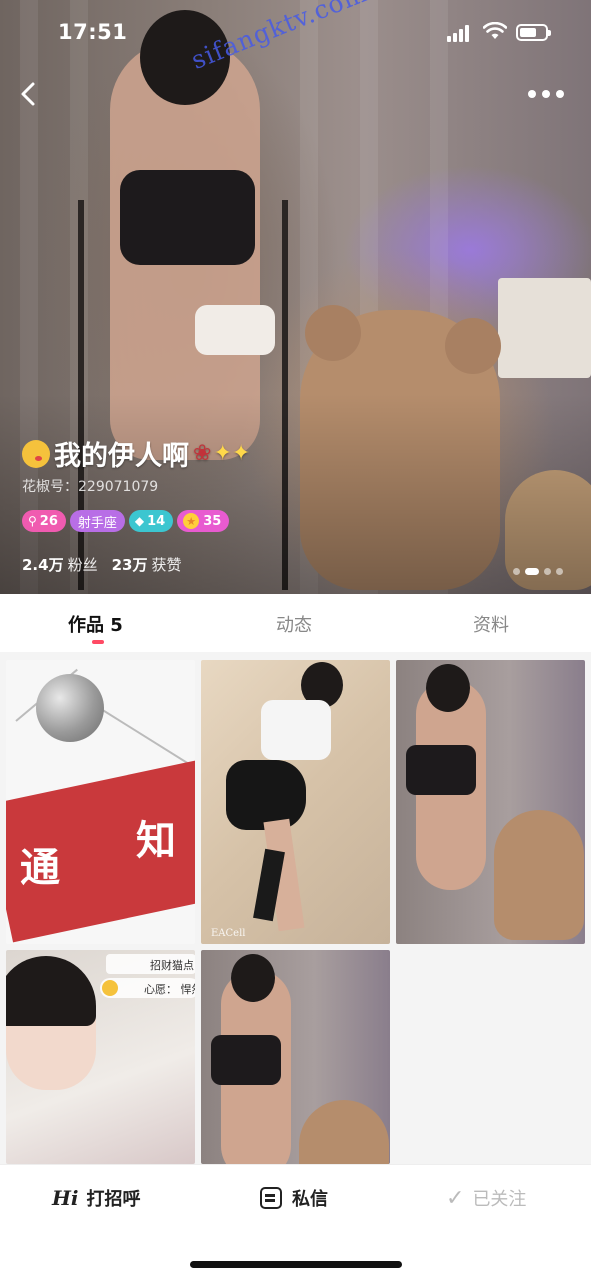  I want to click on notice-wire, so click(147, 738).